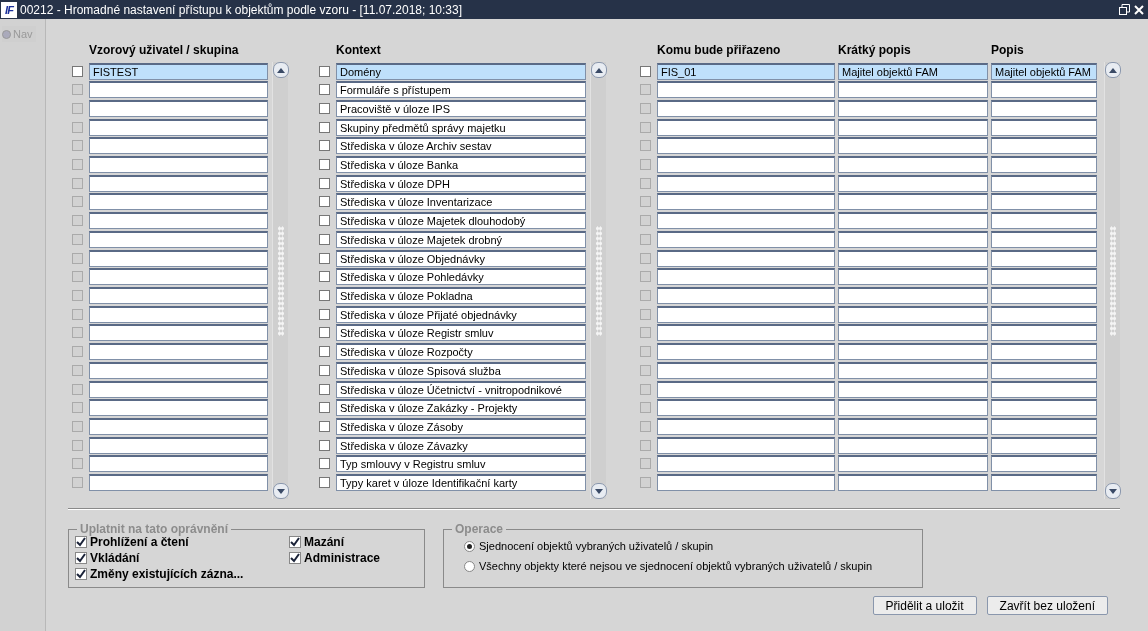 This screenshot has height=631, width=1148. I want to click on context-field: Typ smlouvy v Registru smluv, so click(461, 464).